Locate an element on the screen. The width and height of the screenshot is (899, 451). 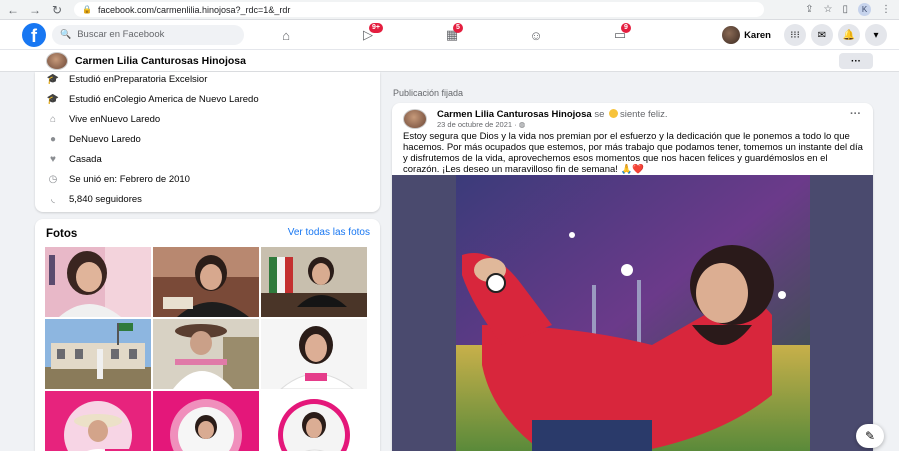
feeling-text: siente feliz. is located at coordinates (644, 114).